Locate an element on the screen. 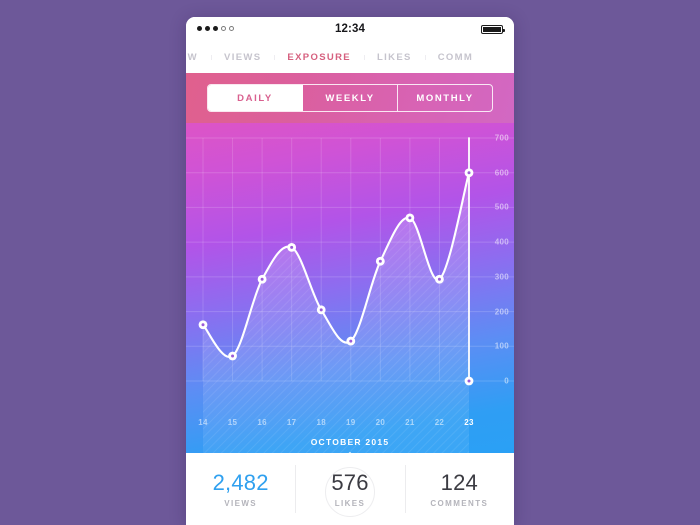 This screenshot has height=525, width=700. stat-likes: 576 LIKES is located at coordinates (349, 489).